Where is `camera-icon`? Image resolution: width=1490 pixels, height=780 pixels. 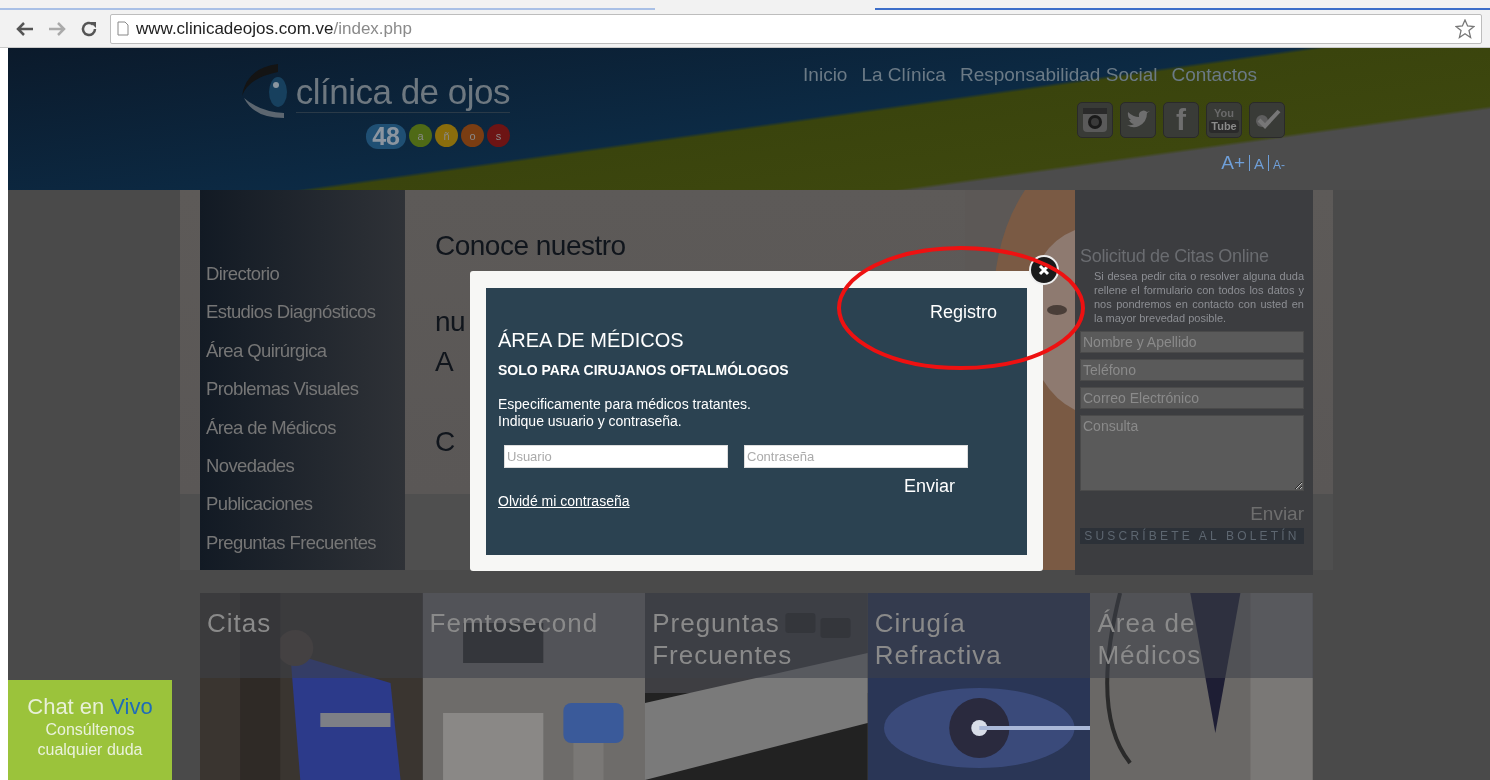 camera-icon is located at coordinates (1095, 120).